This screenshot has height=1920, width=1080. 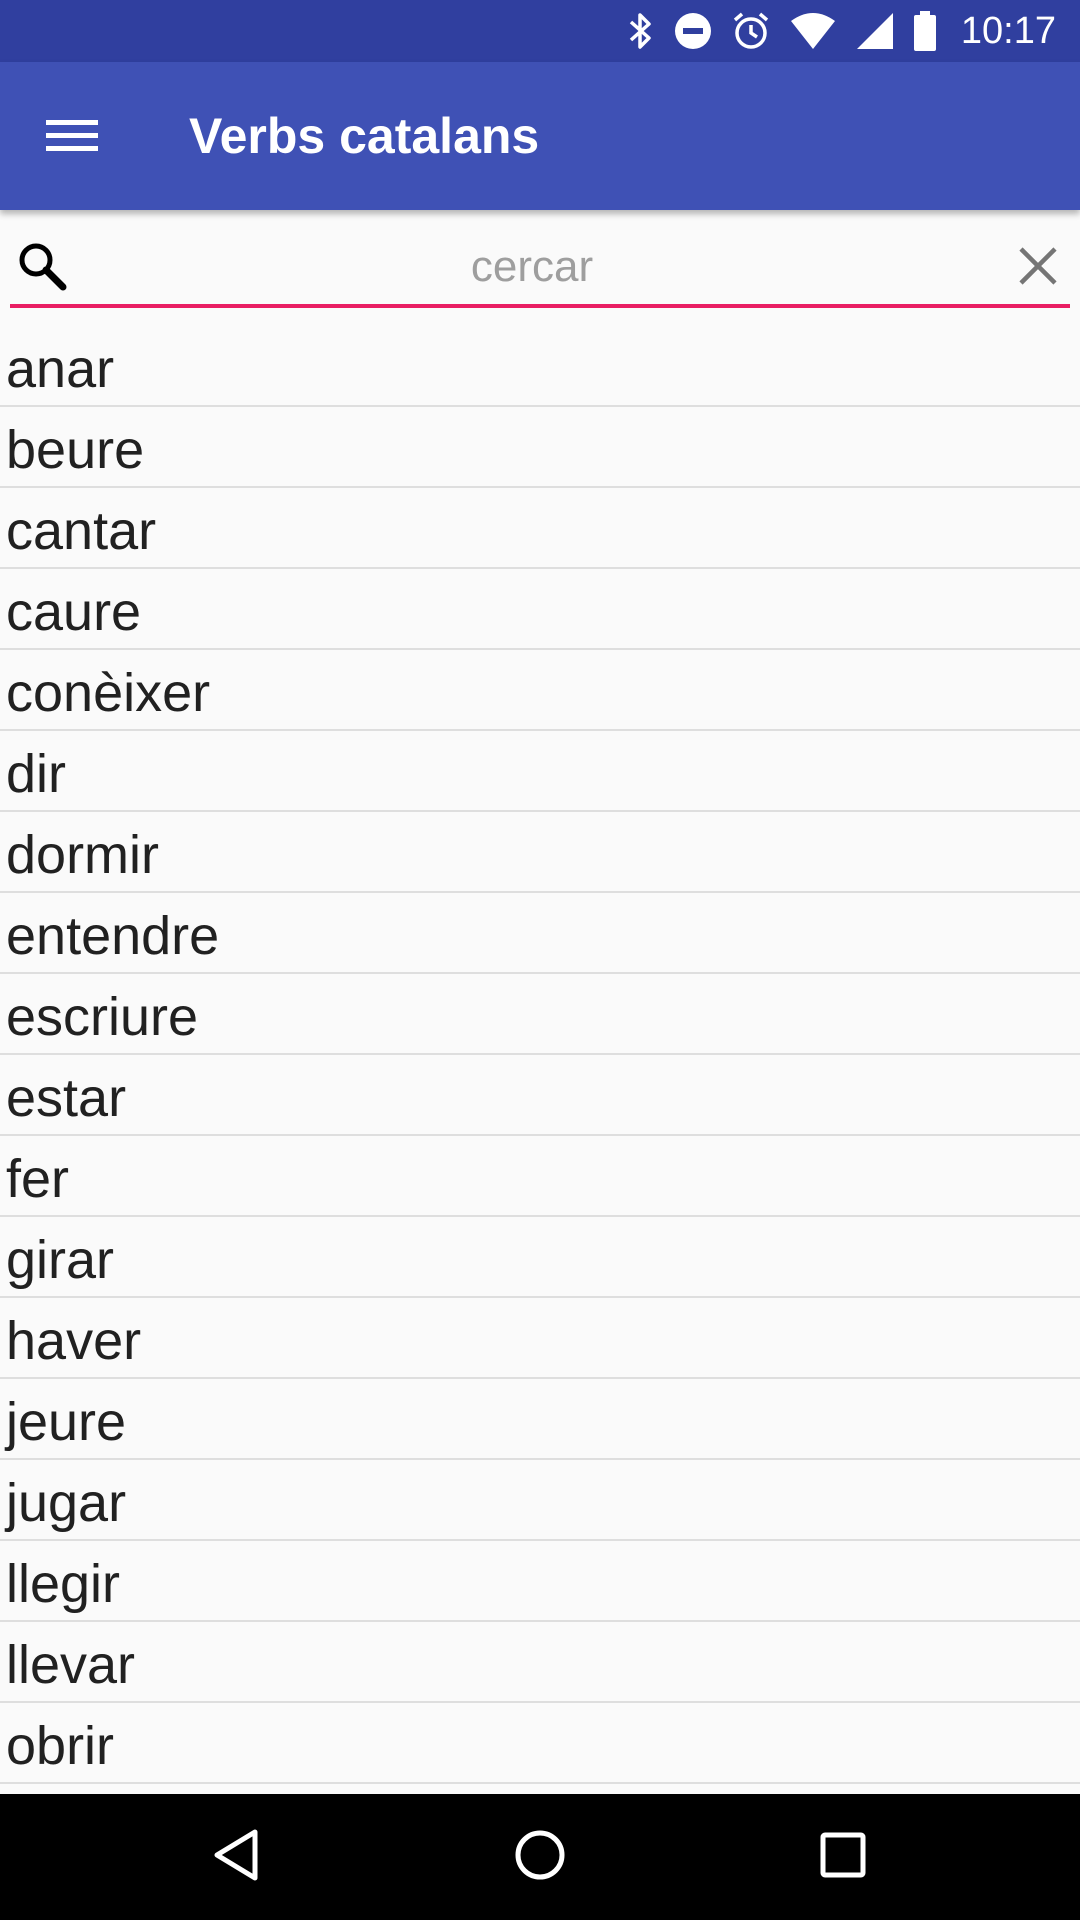 I want to click on app-bar: Verbs catalans, so click(x=540, y=136).